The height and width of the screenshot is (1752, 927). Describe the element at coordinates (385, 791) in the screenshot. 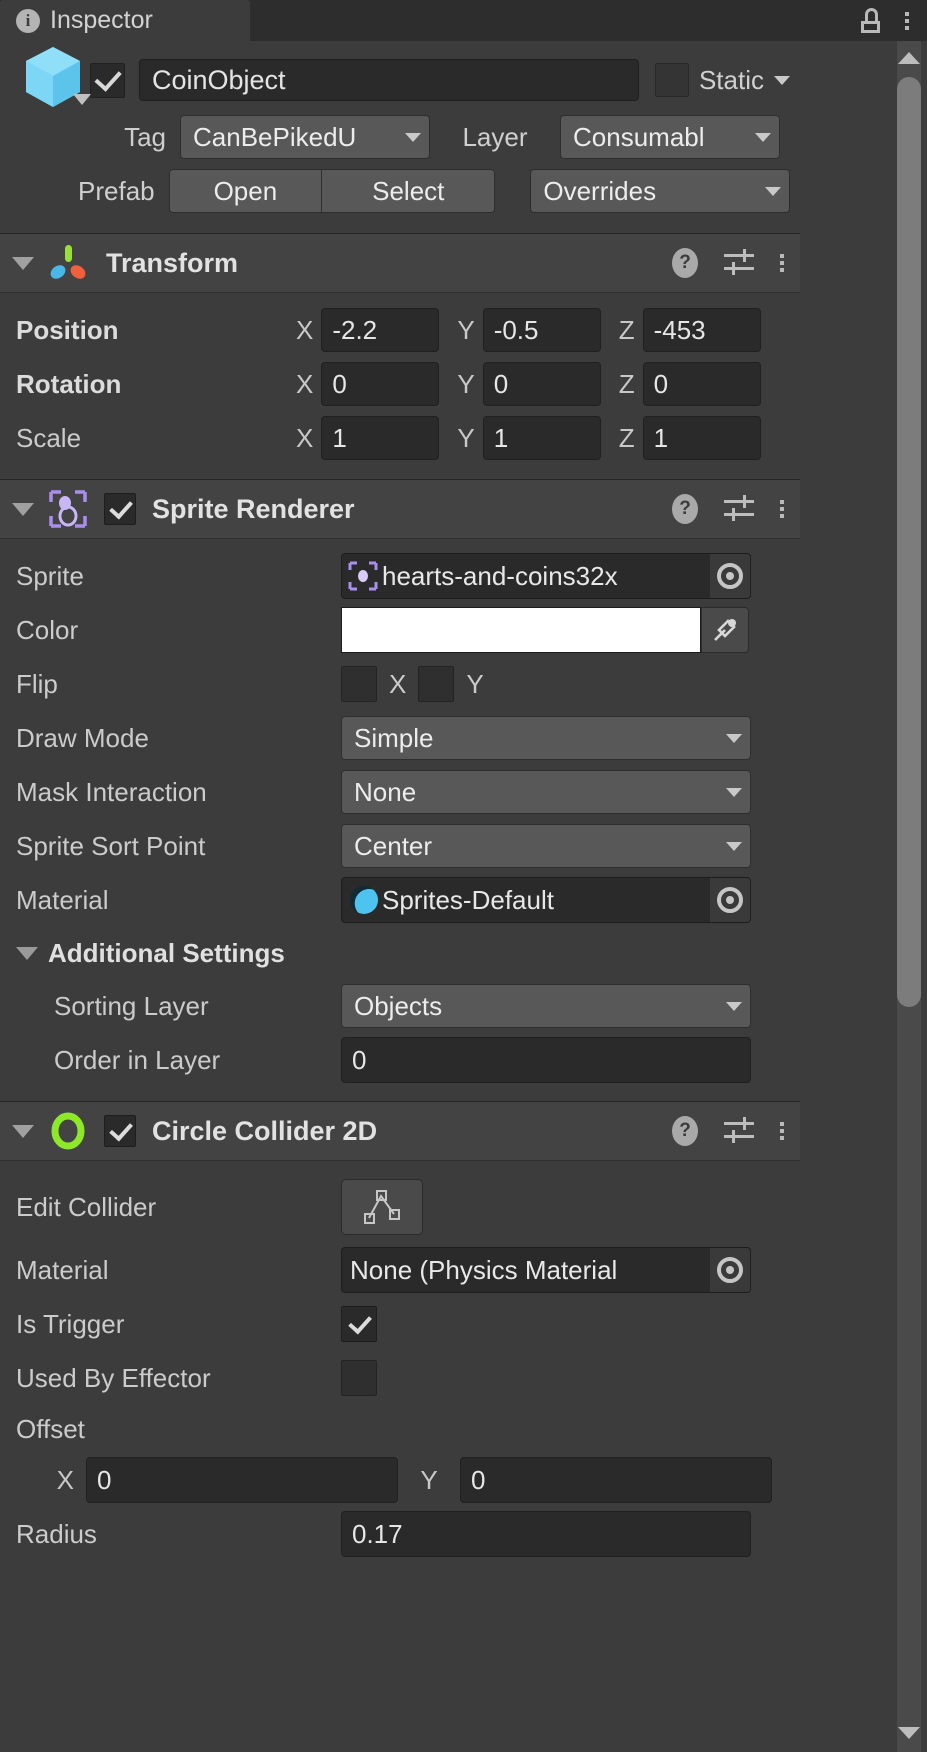

I see `mask-interaction-value: None` at that location.